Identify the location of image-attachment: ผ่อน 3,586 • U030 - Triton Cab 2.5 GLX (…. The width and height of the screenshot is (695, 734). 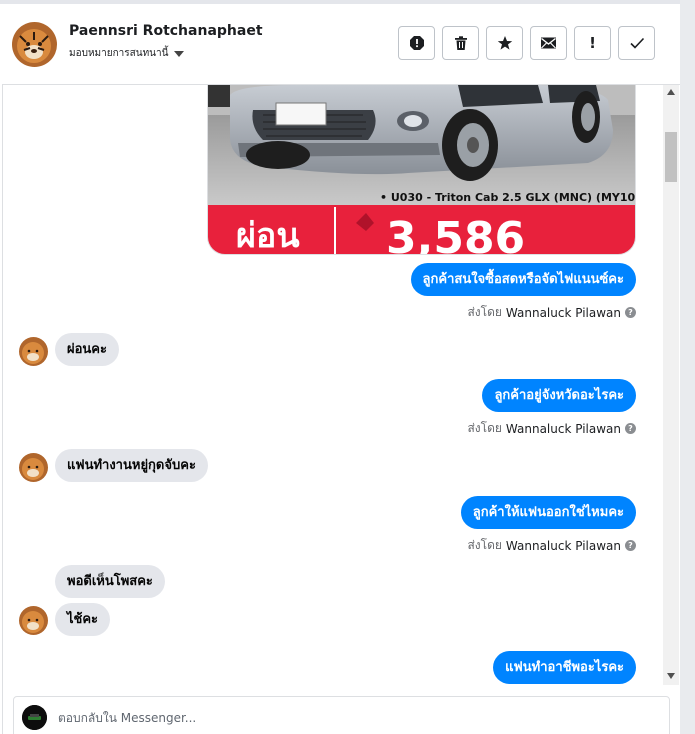
(421, 170).